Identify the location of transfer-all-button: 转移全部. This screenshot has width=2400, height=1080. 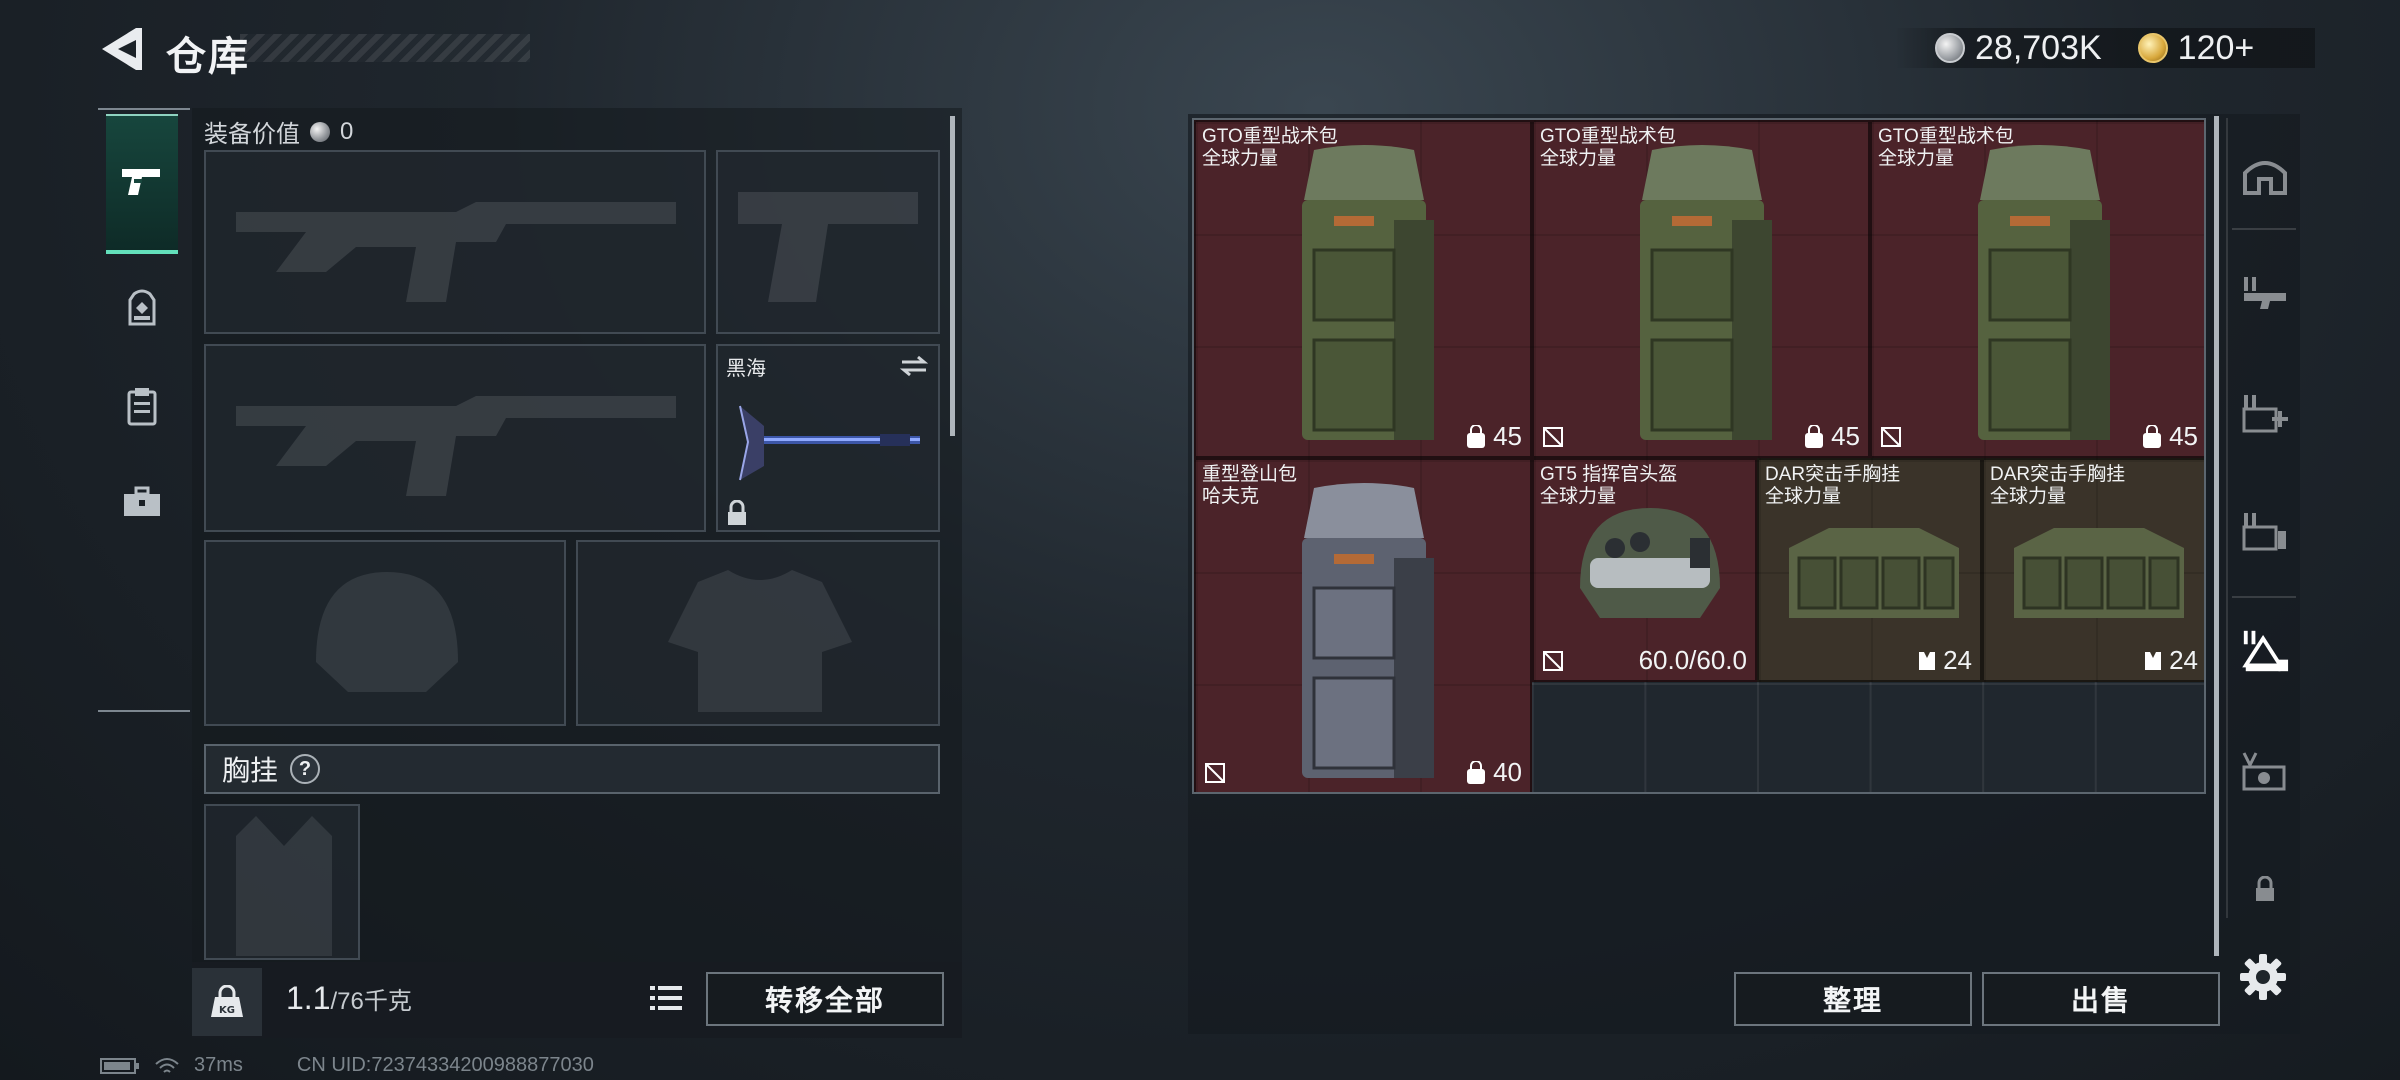
(825, 999).